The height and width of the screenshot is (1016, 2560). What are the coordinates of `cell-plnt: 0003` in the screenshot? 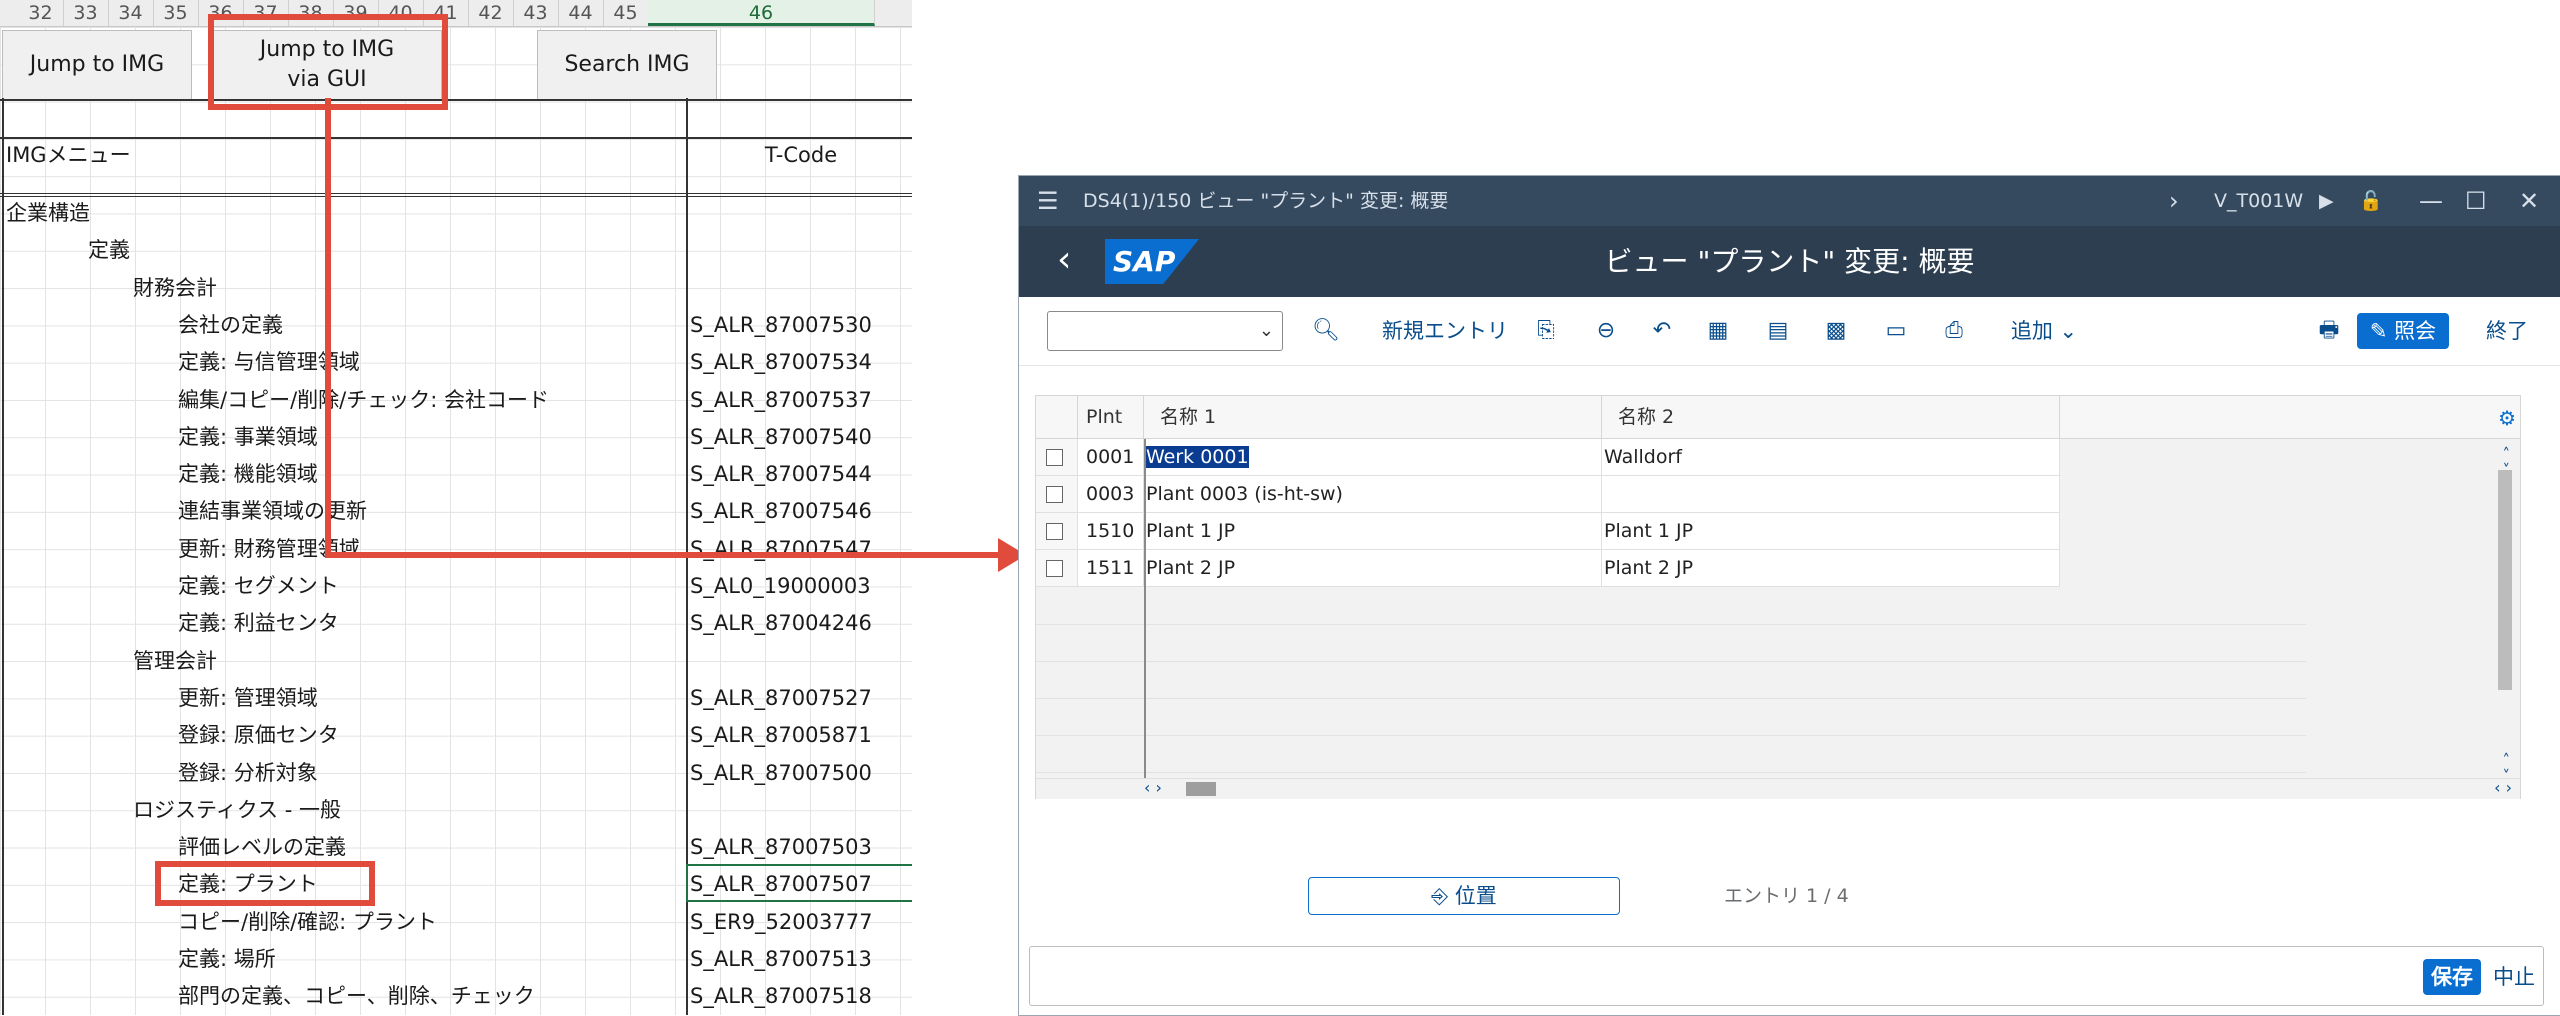 It's located at (1111, 494).